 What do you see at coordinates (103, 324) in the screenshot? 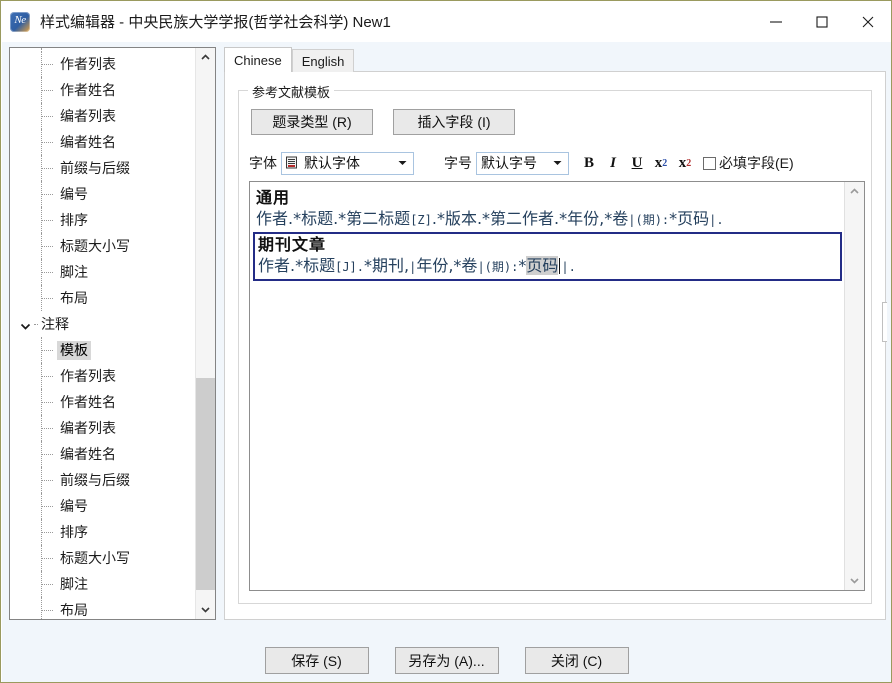
I see `tree-item-10: 注释` at bounding box center [103, 324].